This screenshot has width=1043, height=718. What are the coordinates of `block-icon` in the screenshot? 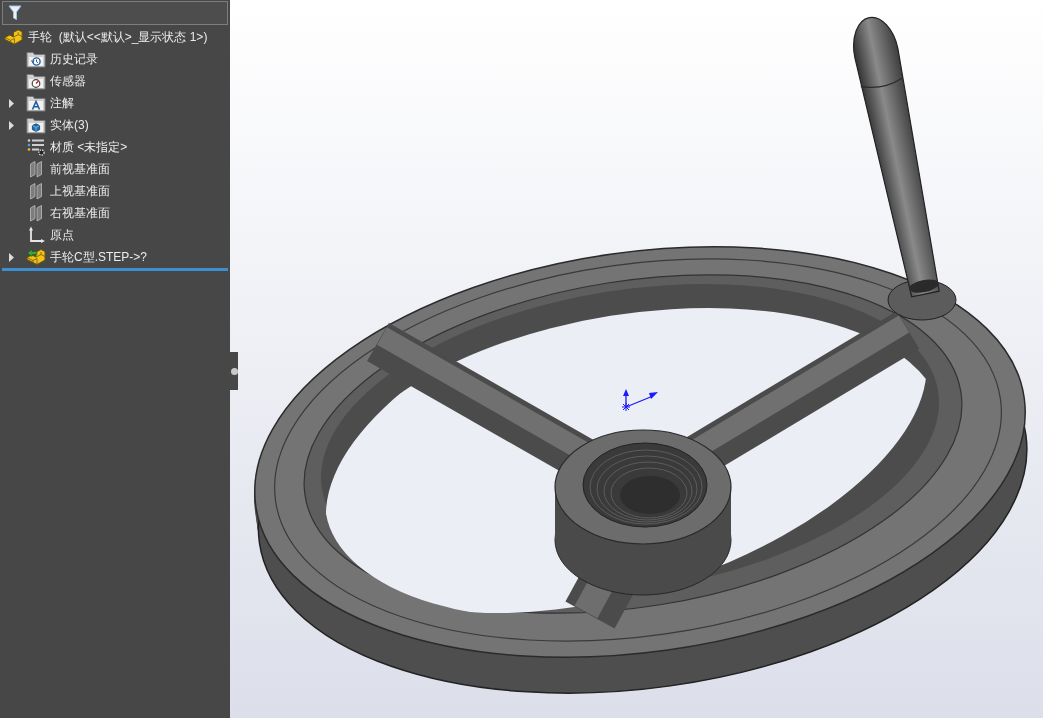 It's located at (13, 37).